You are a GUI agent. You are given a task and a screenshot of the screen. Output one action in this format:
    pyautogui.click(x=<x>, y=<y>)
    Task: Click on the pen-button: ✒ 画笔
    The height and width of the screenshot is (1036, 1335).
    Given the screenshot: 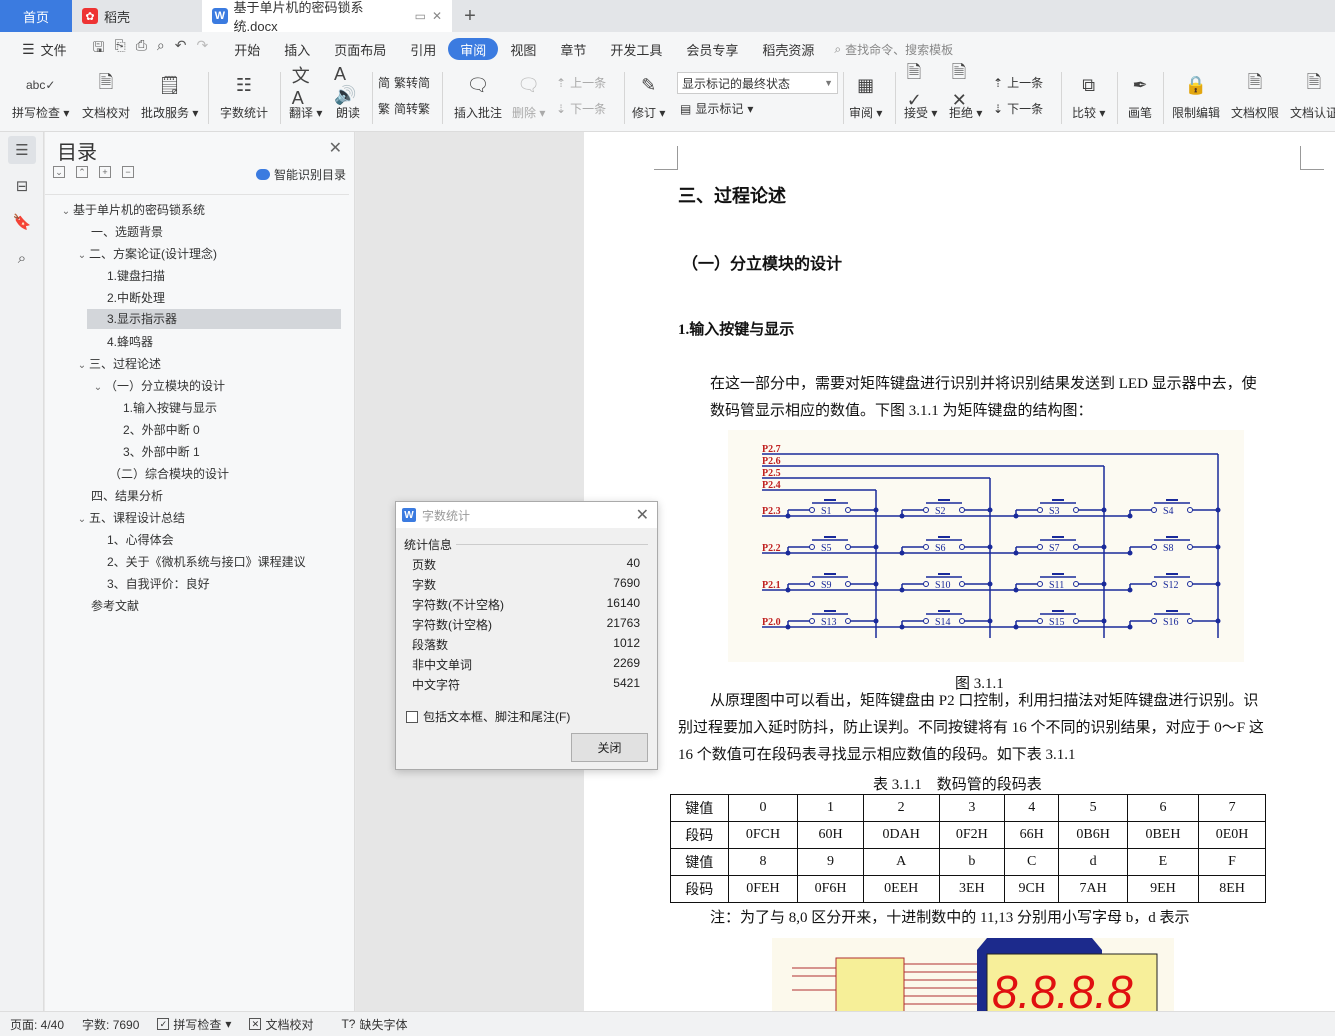 What is the action you would take?
    pyautogui.click(x=1140, y=95)
    